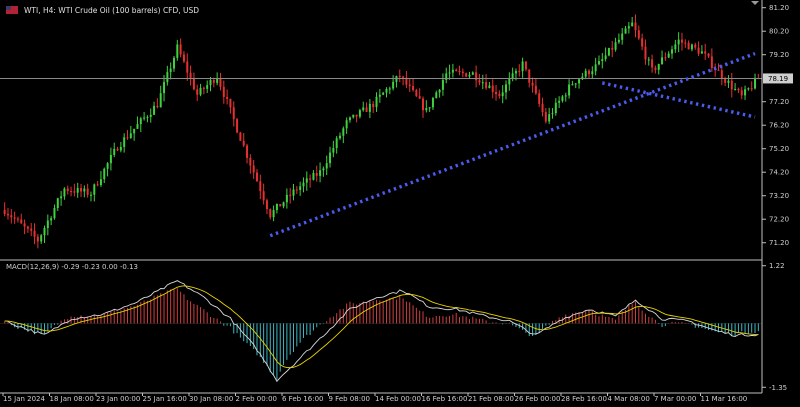 This screenshot has height=407, width=800. What do you see at coordinates (779, 8) in the screenshot?
I see `price-tick-label: 81.20` at bounding box center [779, 8].